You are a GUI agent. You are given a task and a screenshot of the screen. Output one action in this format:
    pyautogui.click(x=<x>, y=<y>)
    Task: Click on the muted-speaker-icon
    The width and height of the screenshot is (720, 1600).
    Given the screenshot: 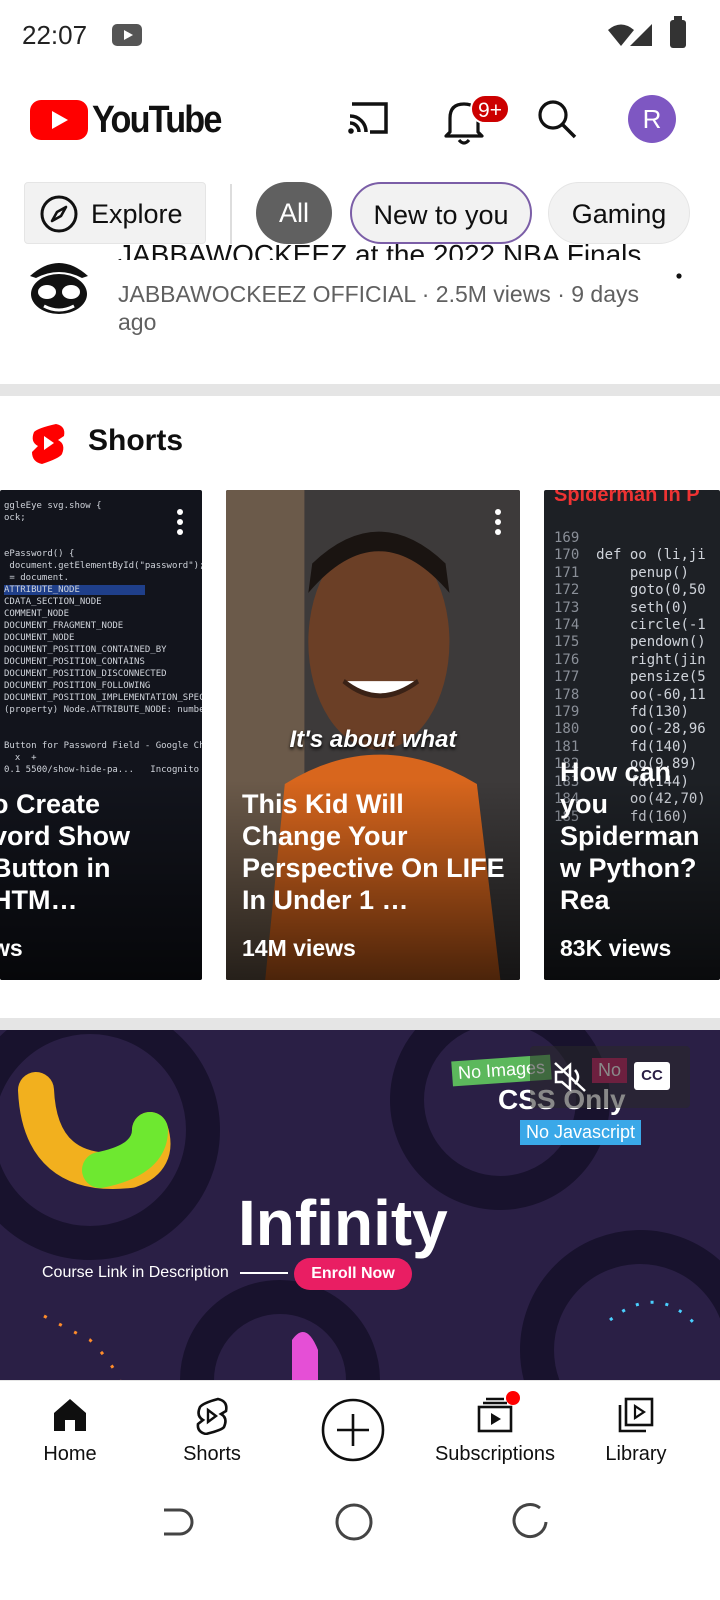 What is the action you would take?
    pyautogui.click(x=570, y=1077)
    